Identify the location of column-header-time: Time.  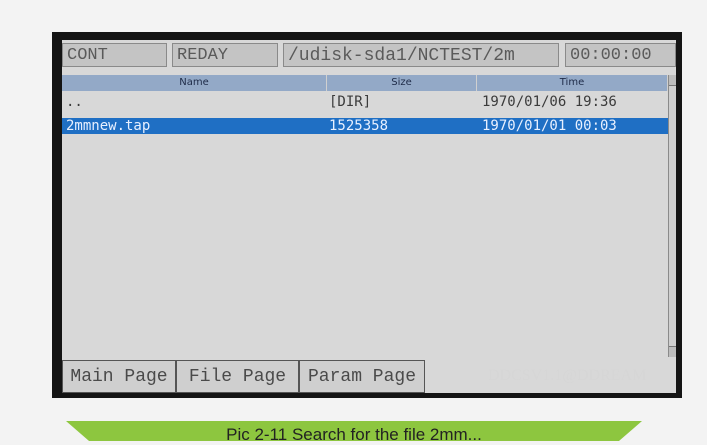
(572, 83).